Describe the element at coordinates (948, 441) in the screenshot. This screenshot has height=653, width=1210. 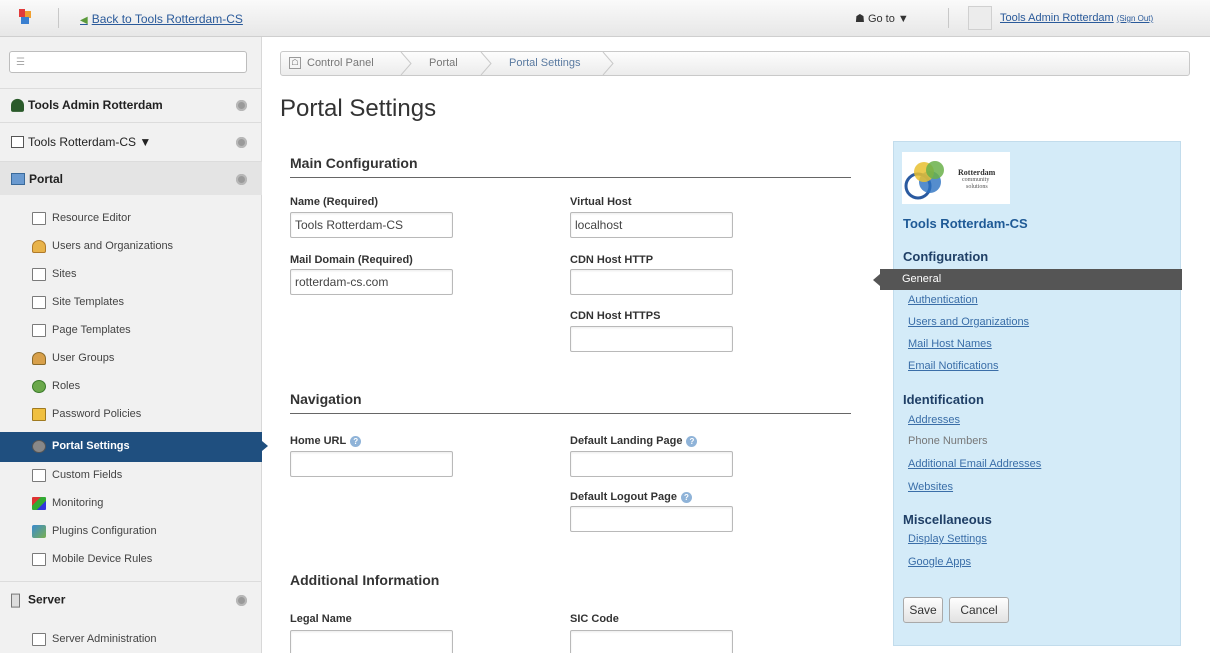
I see `identification-link-phone-numbers: Phone Numbers` at that location.